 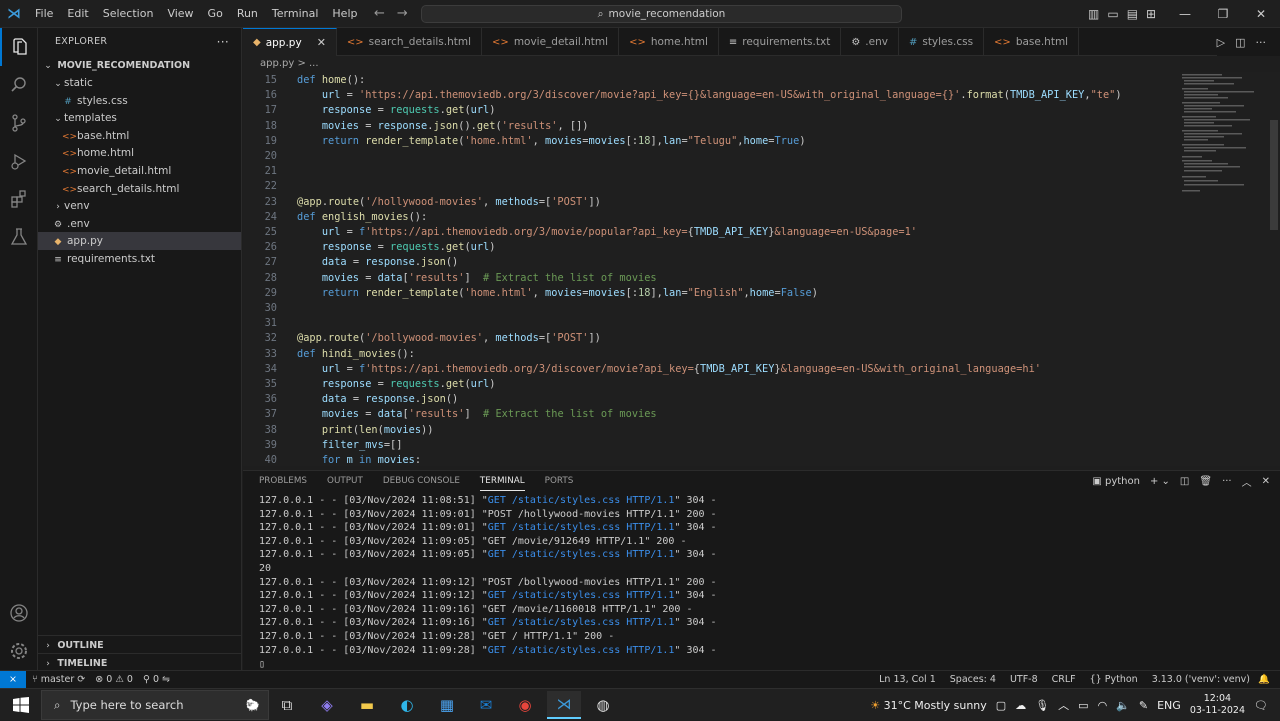 What do you see at coordinates (1112, 14) in the screenshot?
I see `toggle-panel-icon: ▭` at bounding box center [1112, 14].